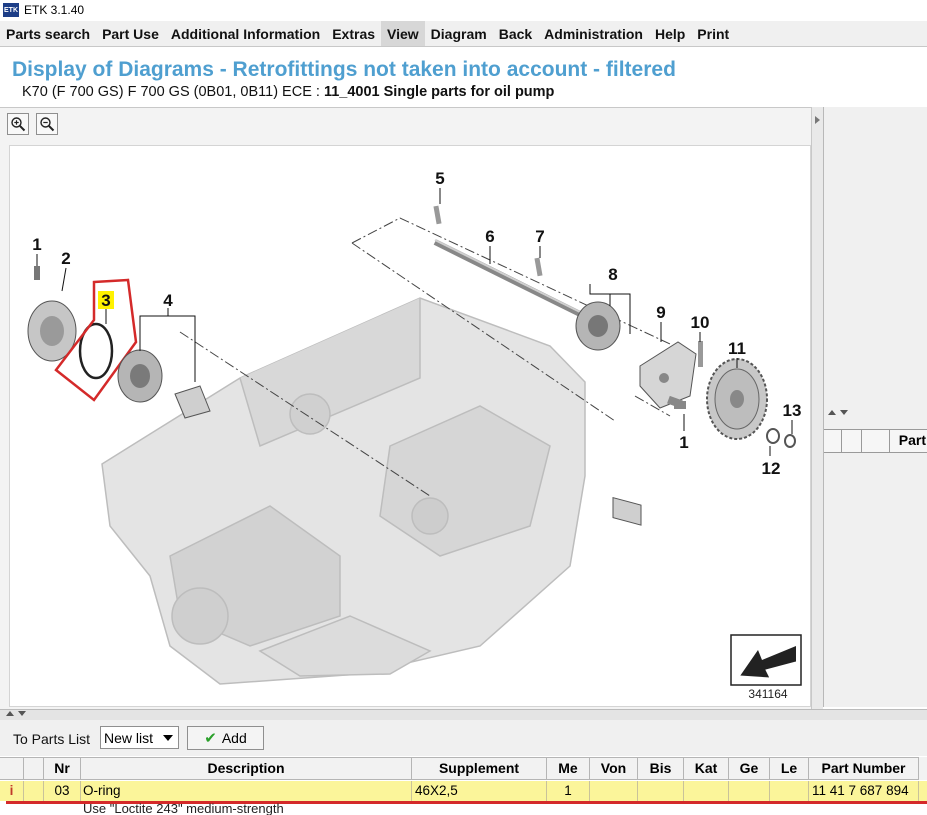 This screenshot has height=815, width=927. I want to click on col-flag, so click(34, 768).